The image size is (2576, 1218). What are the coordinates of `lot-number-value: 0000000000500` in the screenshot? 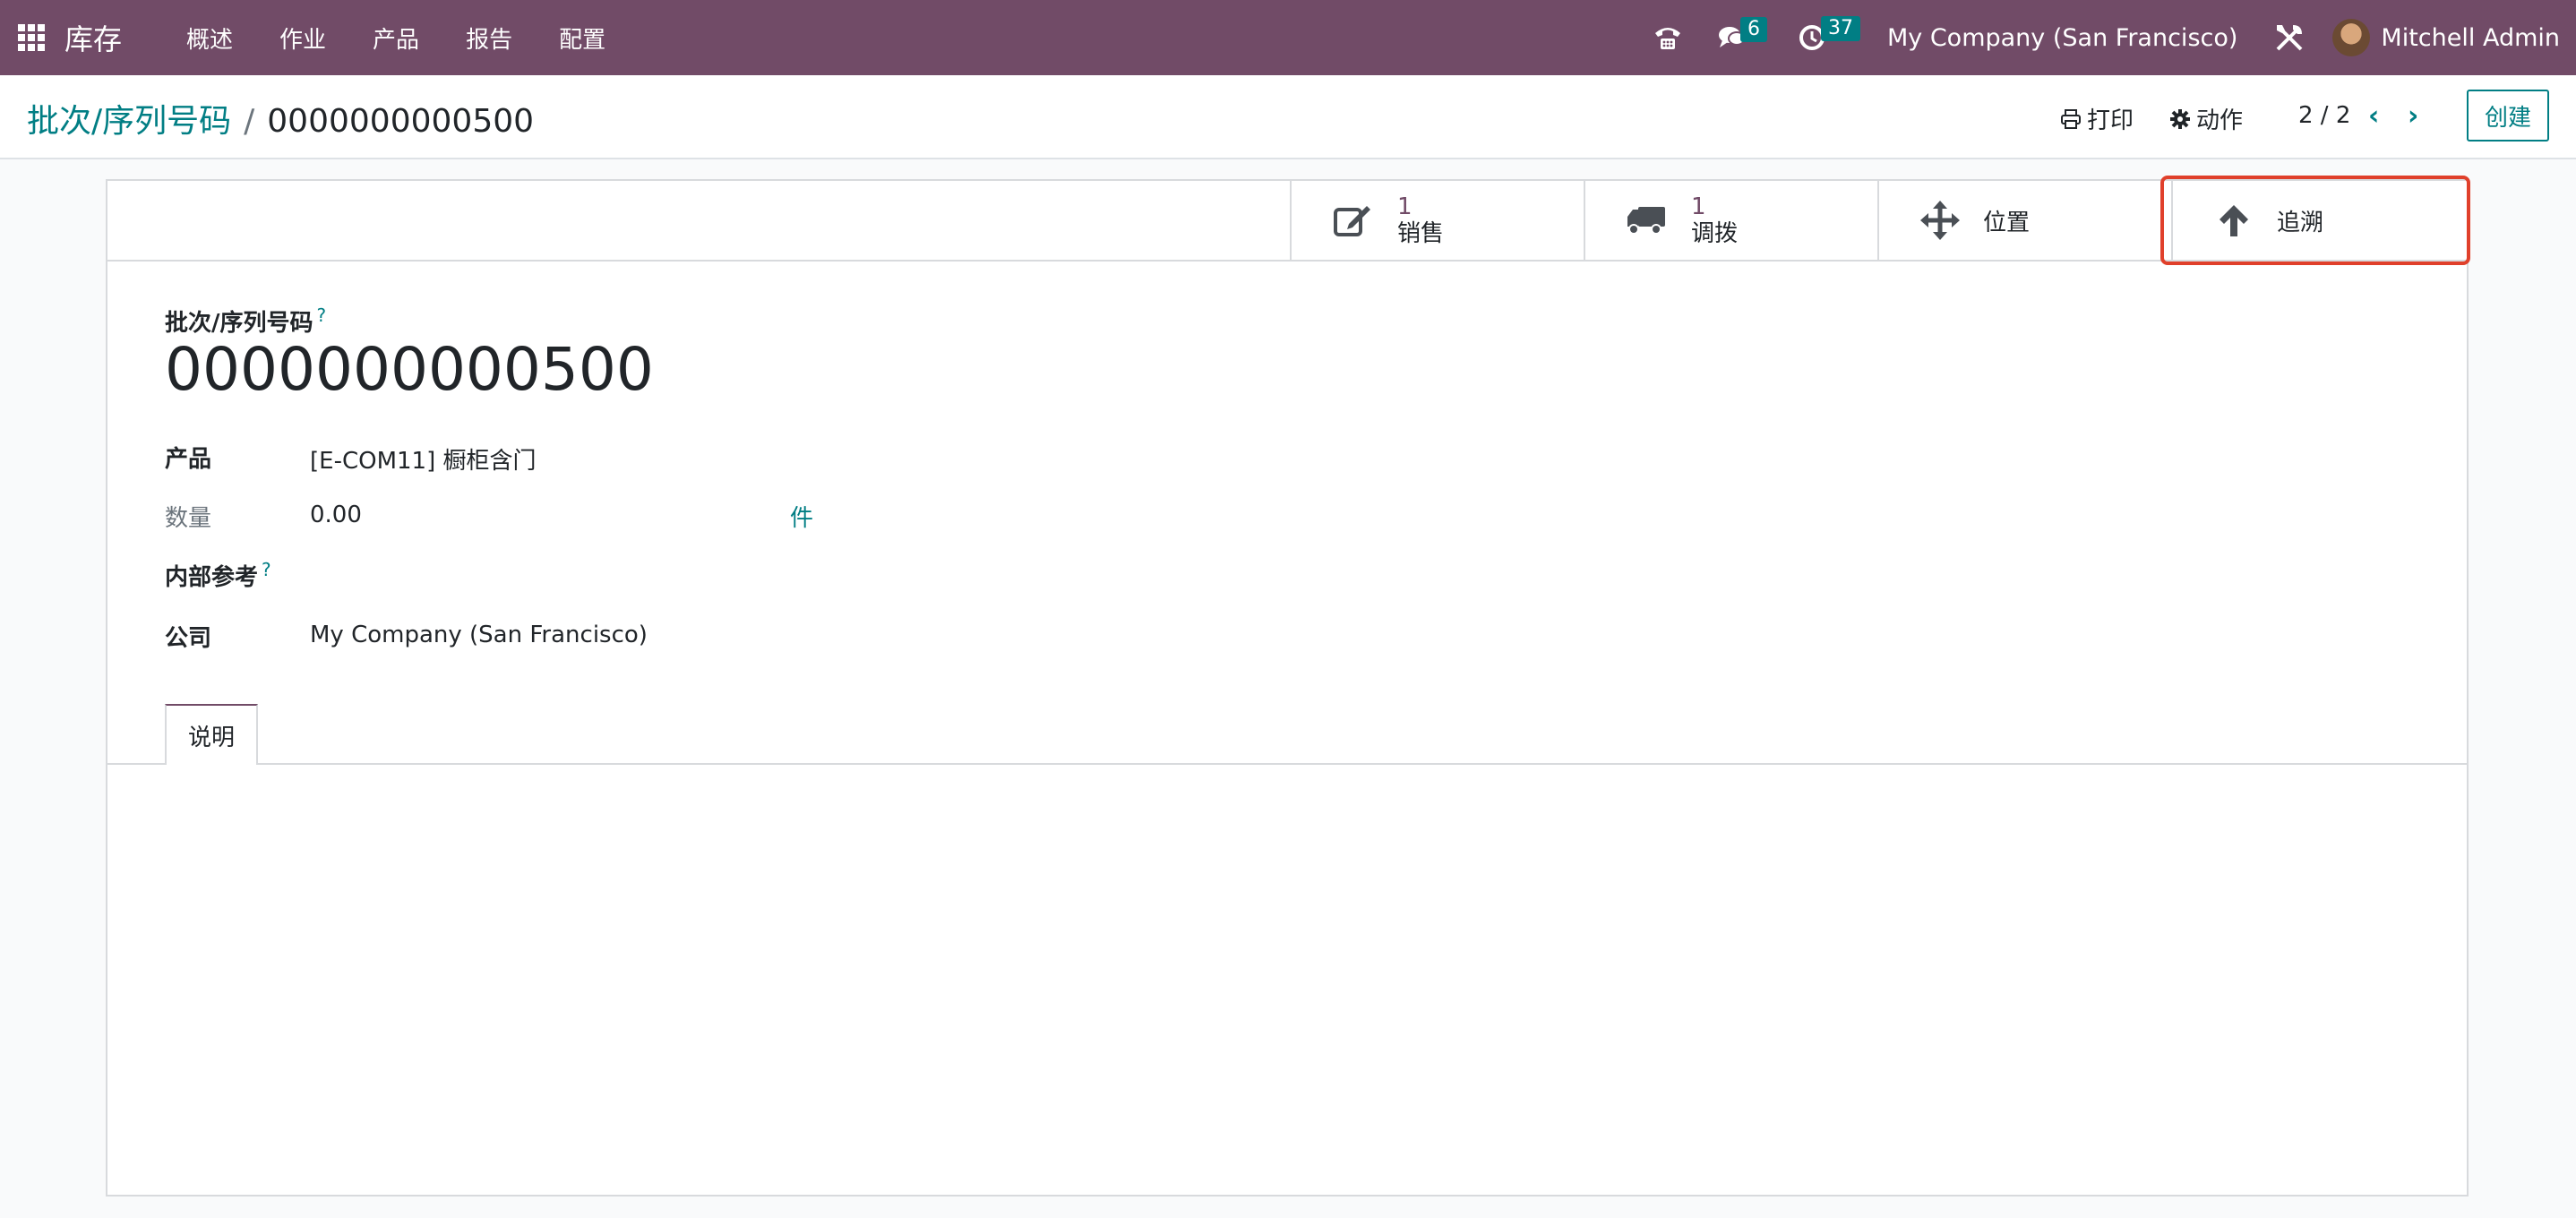 It's located at (409, 369).